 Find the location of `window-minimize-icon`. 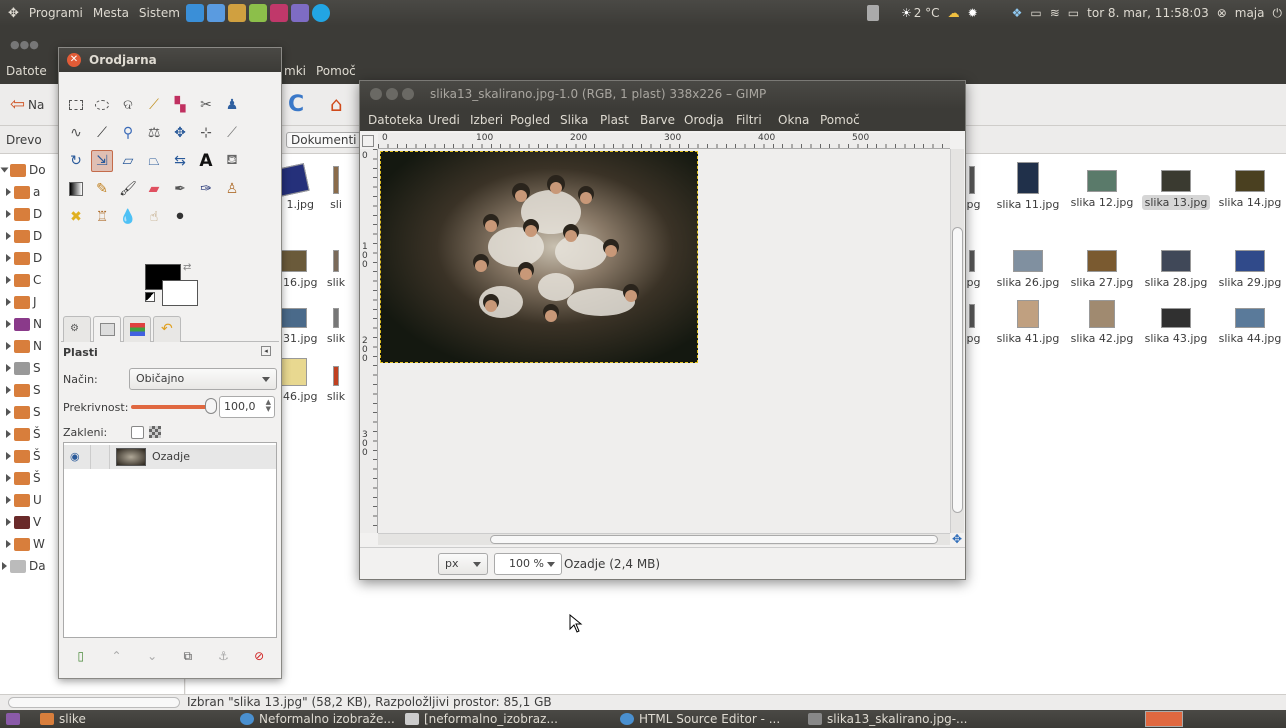

window-minimize-icon is located at coordinates (392, 94).